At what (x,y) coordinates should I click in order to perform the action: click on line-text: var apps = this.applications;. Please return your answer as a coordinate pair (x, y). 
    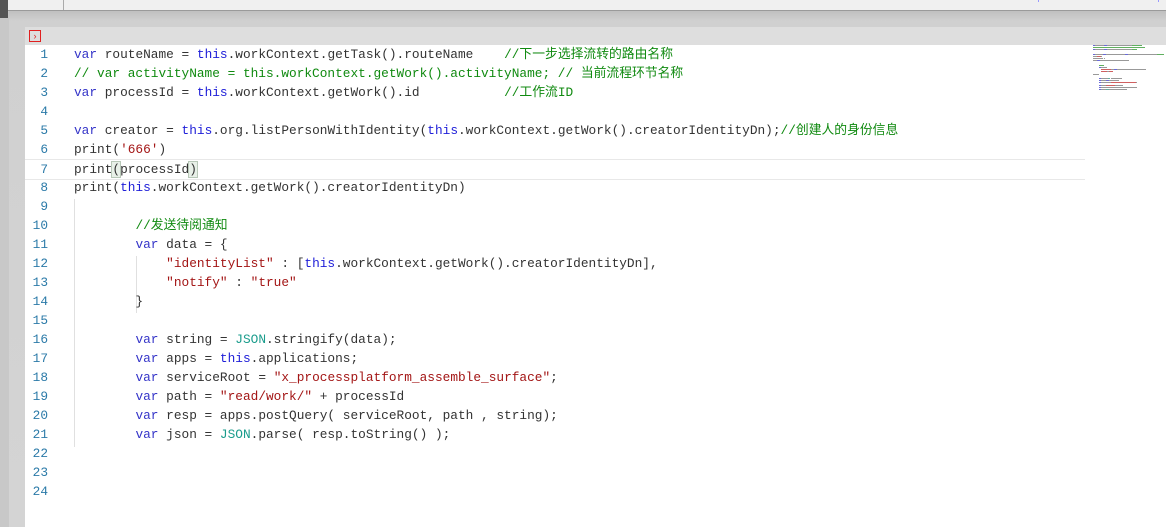
    Looking at the image, I should click on (216, 358).